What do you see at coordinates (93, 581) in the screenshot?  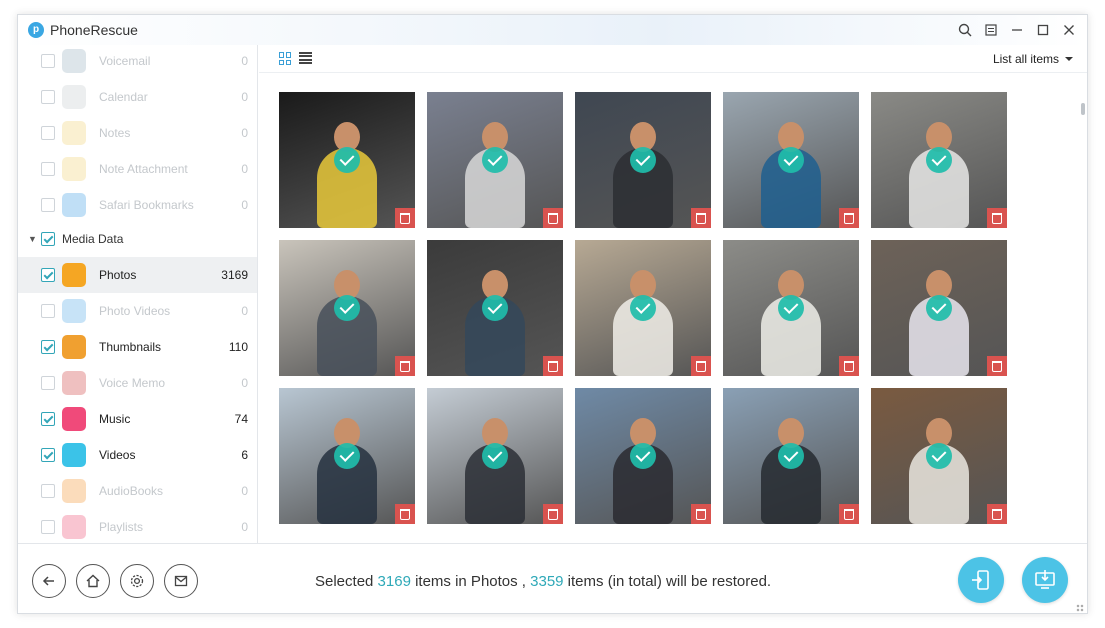 I see `home-button` at bounding box center [93, 581].